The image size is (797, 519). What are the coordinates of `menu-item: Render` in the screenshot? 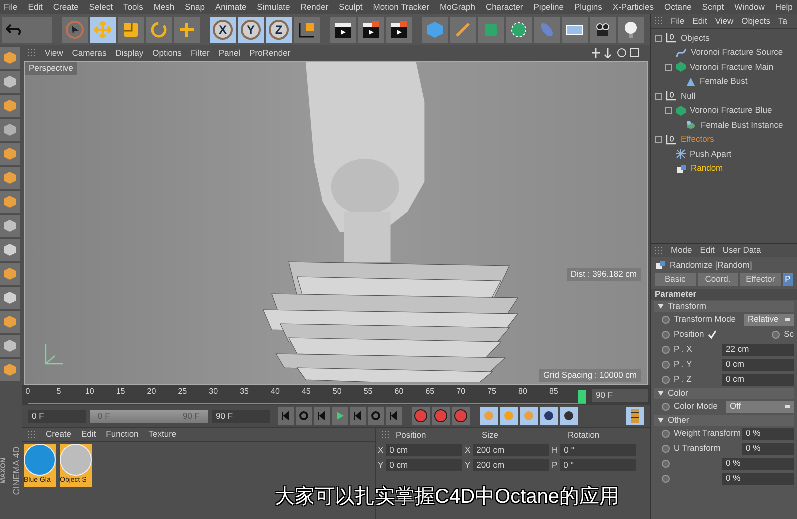 It's located at (314, 7).